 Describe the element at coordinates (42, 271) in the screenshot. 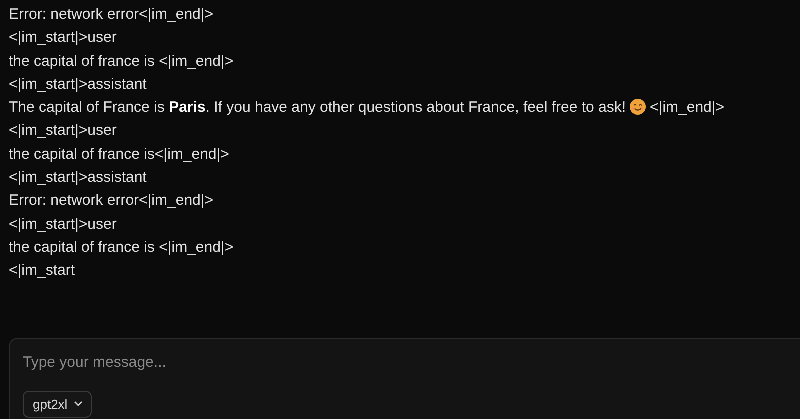

I see `message-line: <|im_start` at that location.